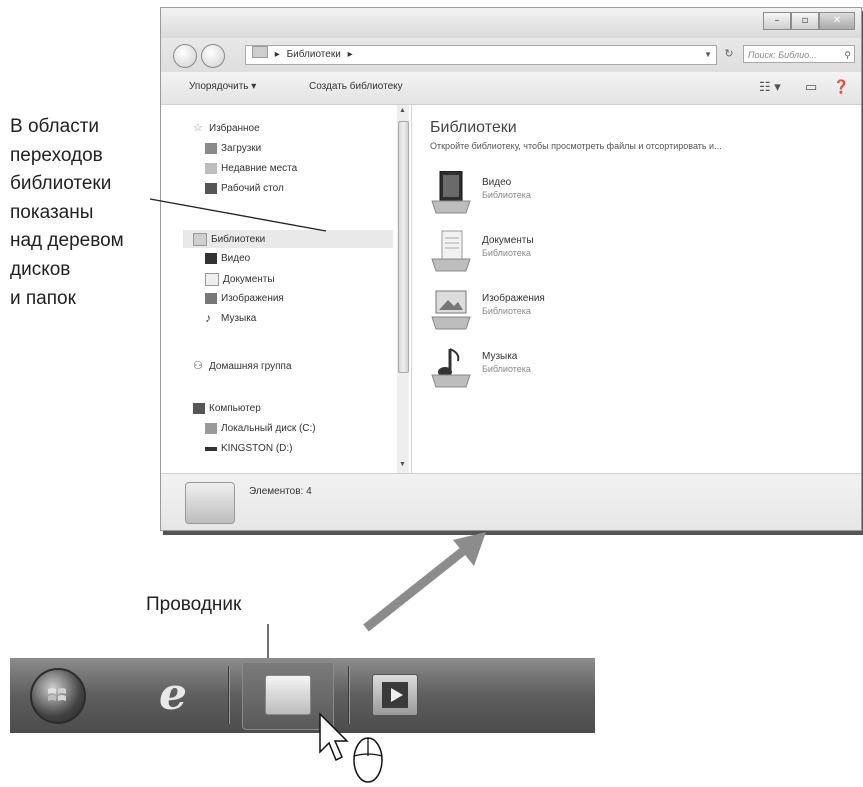 This screenshot has height=787, width=863. Describe the element at coordinates (469, 549) in the screenshot. I see `arrow-head-icon` at that location.